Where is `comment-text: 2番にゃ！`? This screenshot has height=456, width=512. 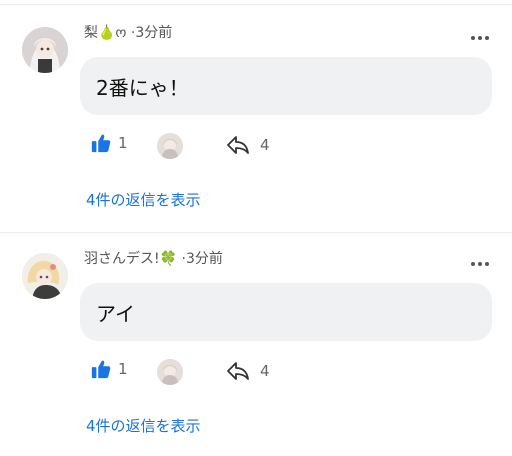
comment-text: 2番にゃ！ is located at coordinates (142, 87).